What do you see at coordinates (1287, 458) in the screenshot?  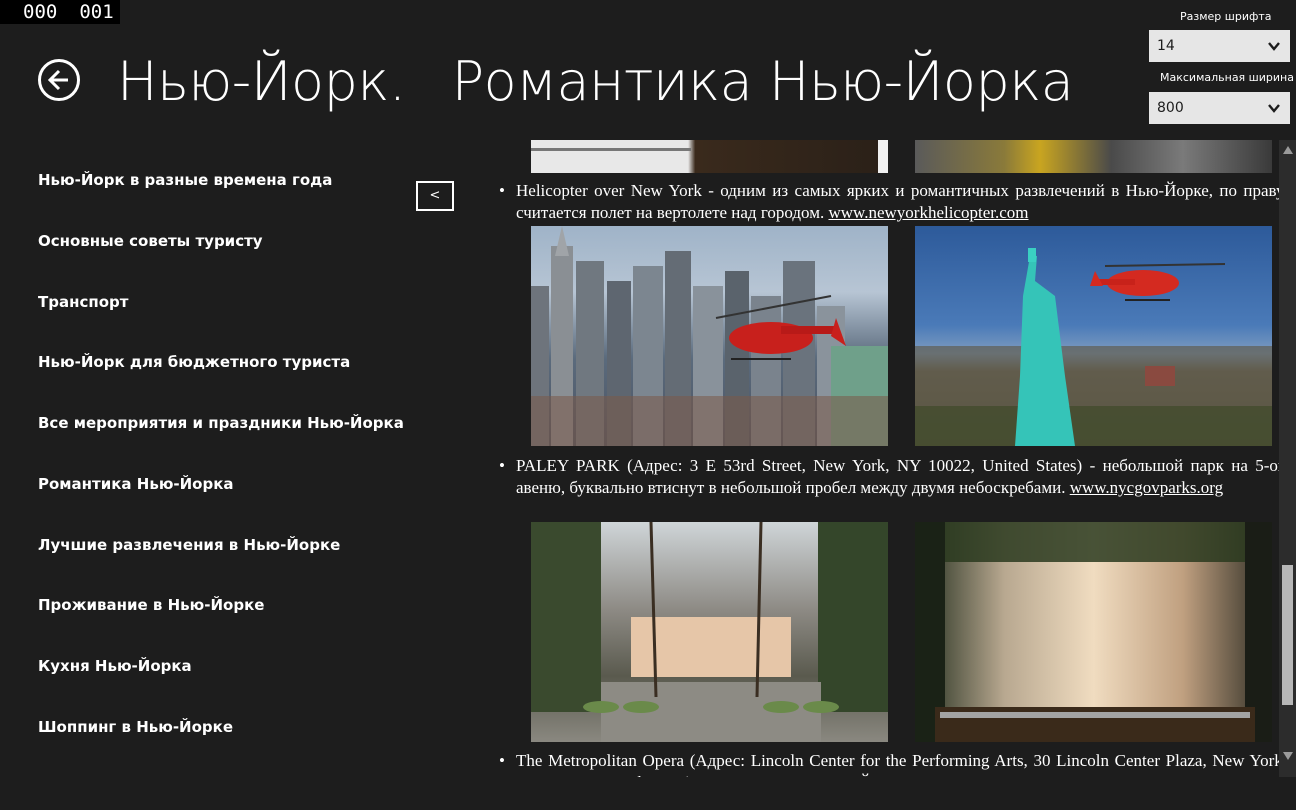 I see `content-scrollbar` at bounding box center [1287, 458].